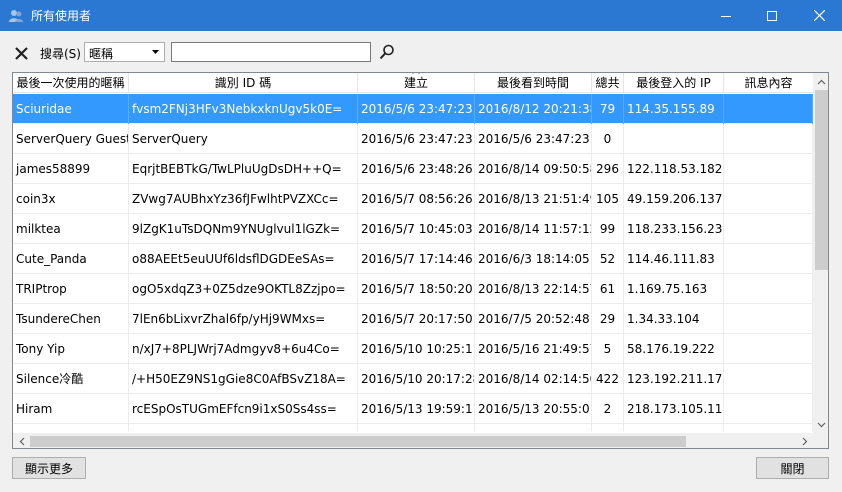 Image resolution: width=842 pixels, height=492 pixels. What do you see at coordinates (533, 259) in the screenshot?
I see `cell-last-seen: 2016/6/3 18:14:05` at bounding box center [533, 259].